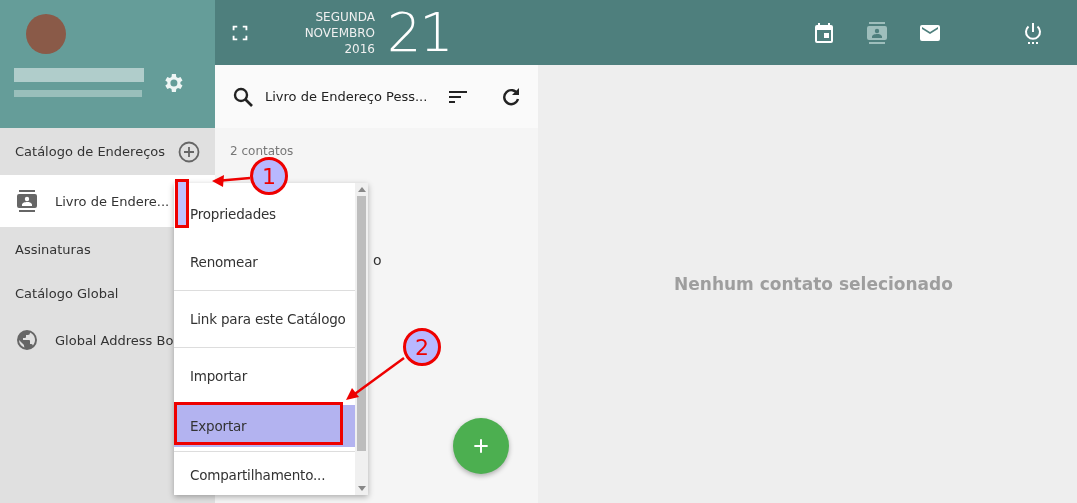 Image resolution: width=1077 pixels, height=503 pixels. I want to click on add-circle-icon, so click(189, 151).